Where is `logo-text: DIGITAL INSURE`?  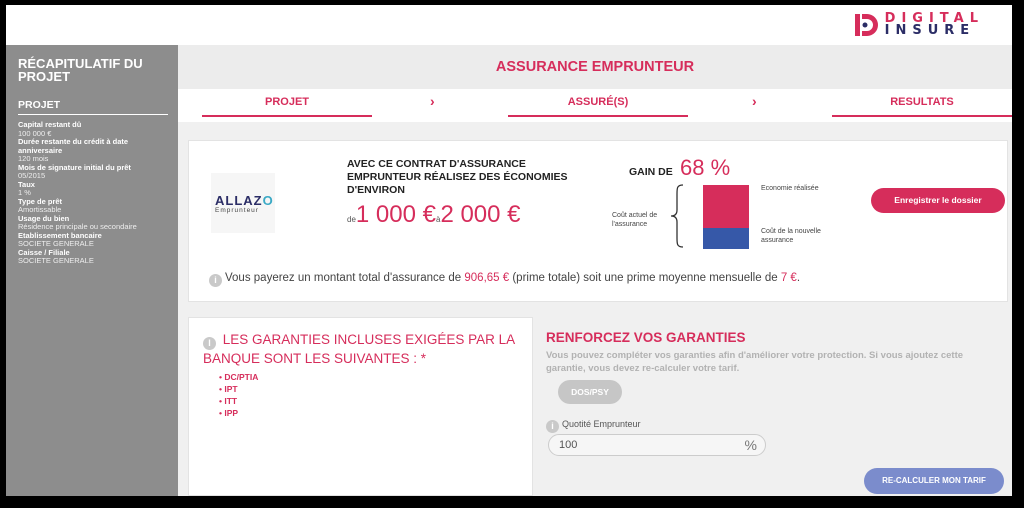
logo-text: DIGITAL INSURE is located at coordinates (934, 25).